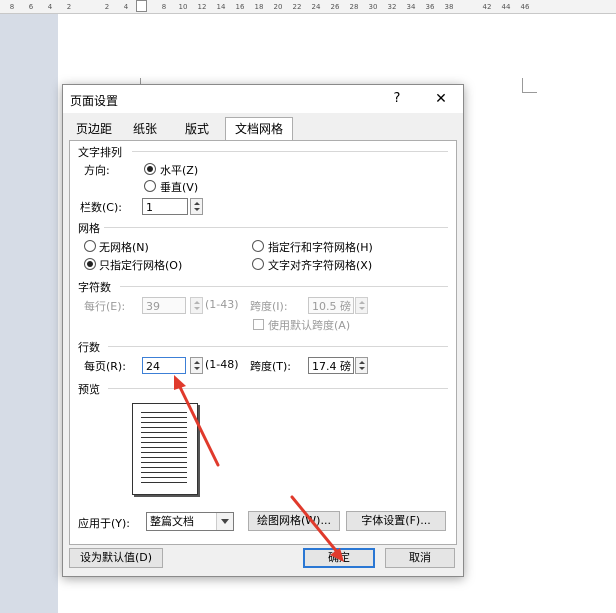 This screenshot has width=616, height=613. Describe the element at coordinates (361, 305) in the screenshot. I see `char-pitch-spinner` at that location.